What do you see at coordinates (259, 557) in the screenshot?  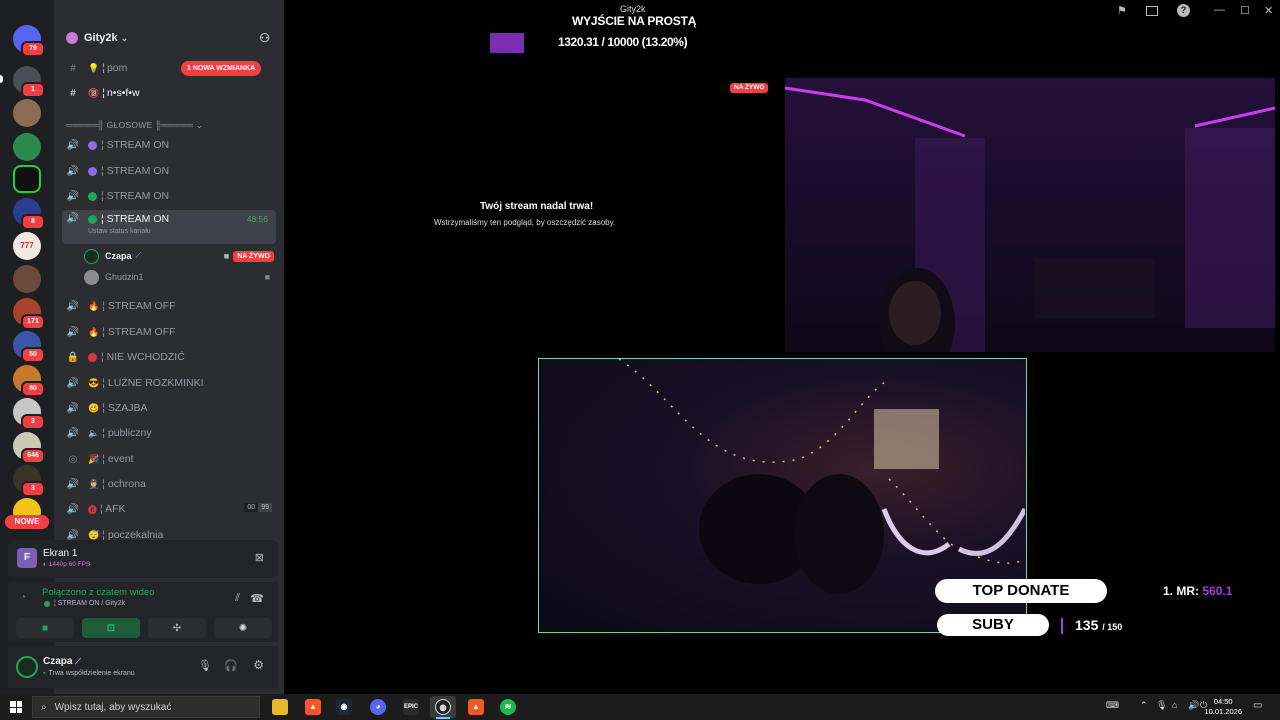 I see `stop-screen-share-icon: ⊠` at bounding box center [259, 557].